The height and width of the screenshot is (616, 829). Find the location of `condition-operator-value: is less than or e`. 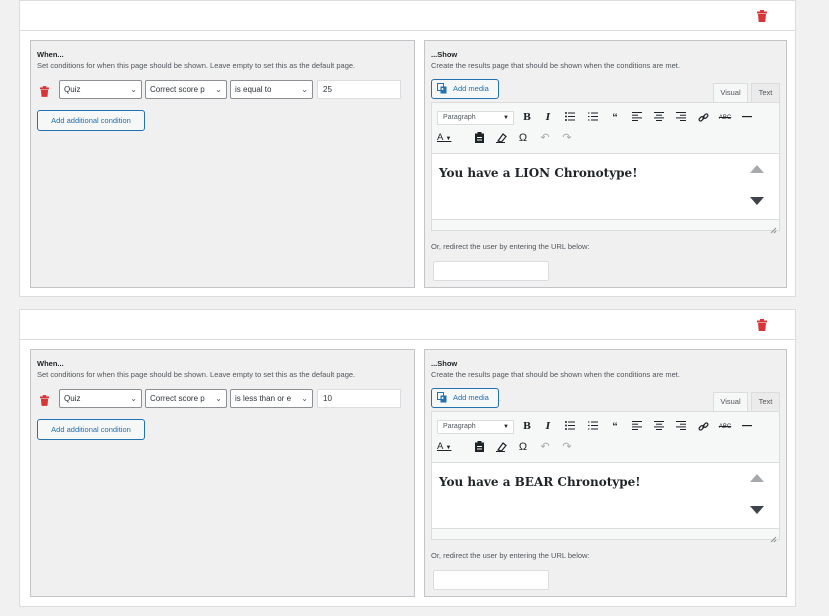

condition-operator-value: is less than or e is located at coordinates (263, 398).